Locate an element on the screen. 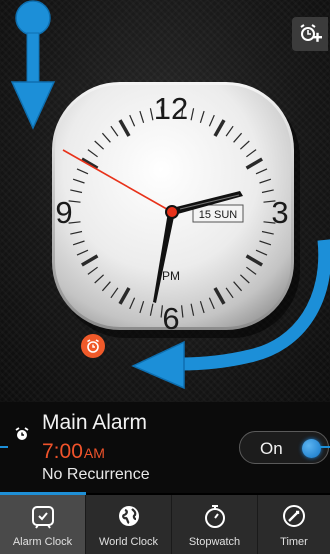 This screenshot has height=554, width=330. numeral-3: 3 is located at coordinates (279, 212).